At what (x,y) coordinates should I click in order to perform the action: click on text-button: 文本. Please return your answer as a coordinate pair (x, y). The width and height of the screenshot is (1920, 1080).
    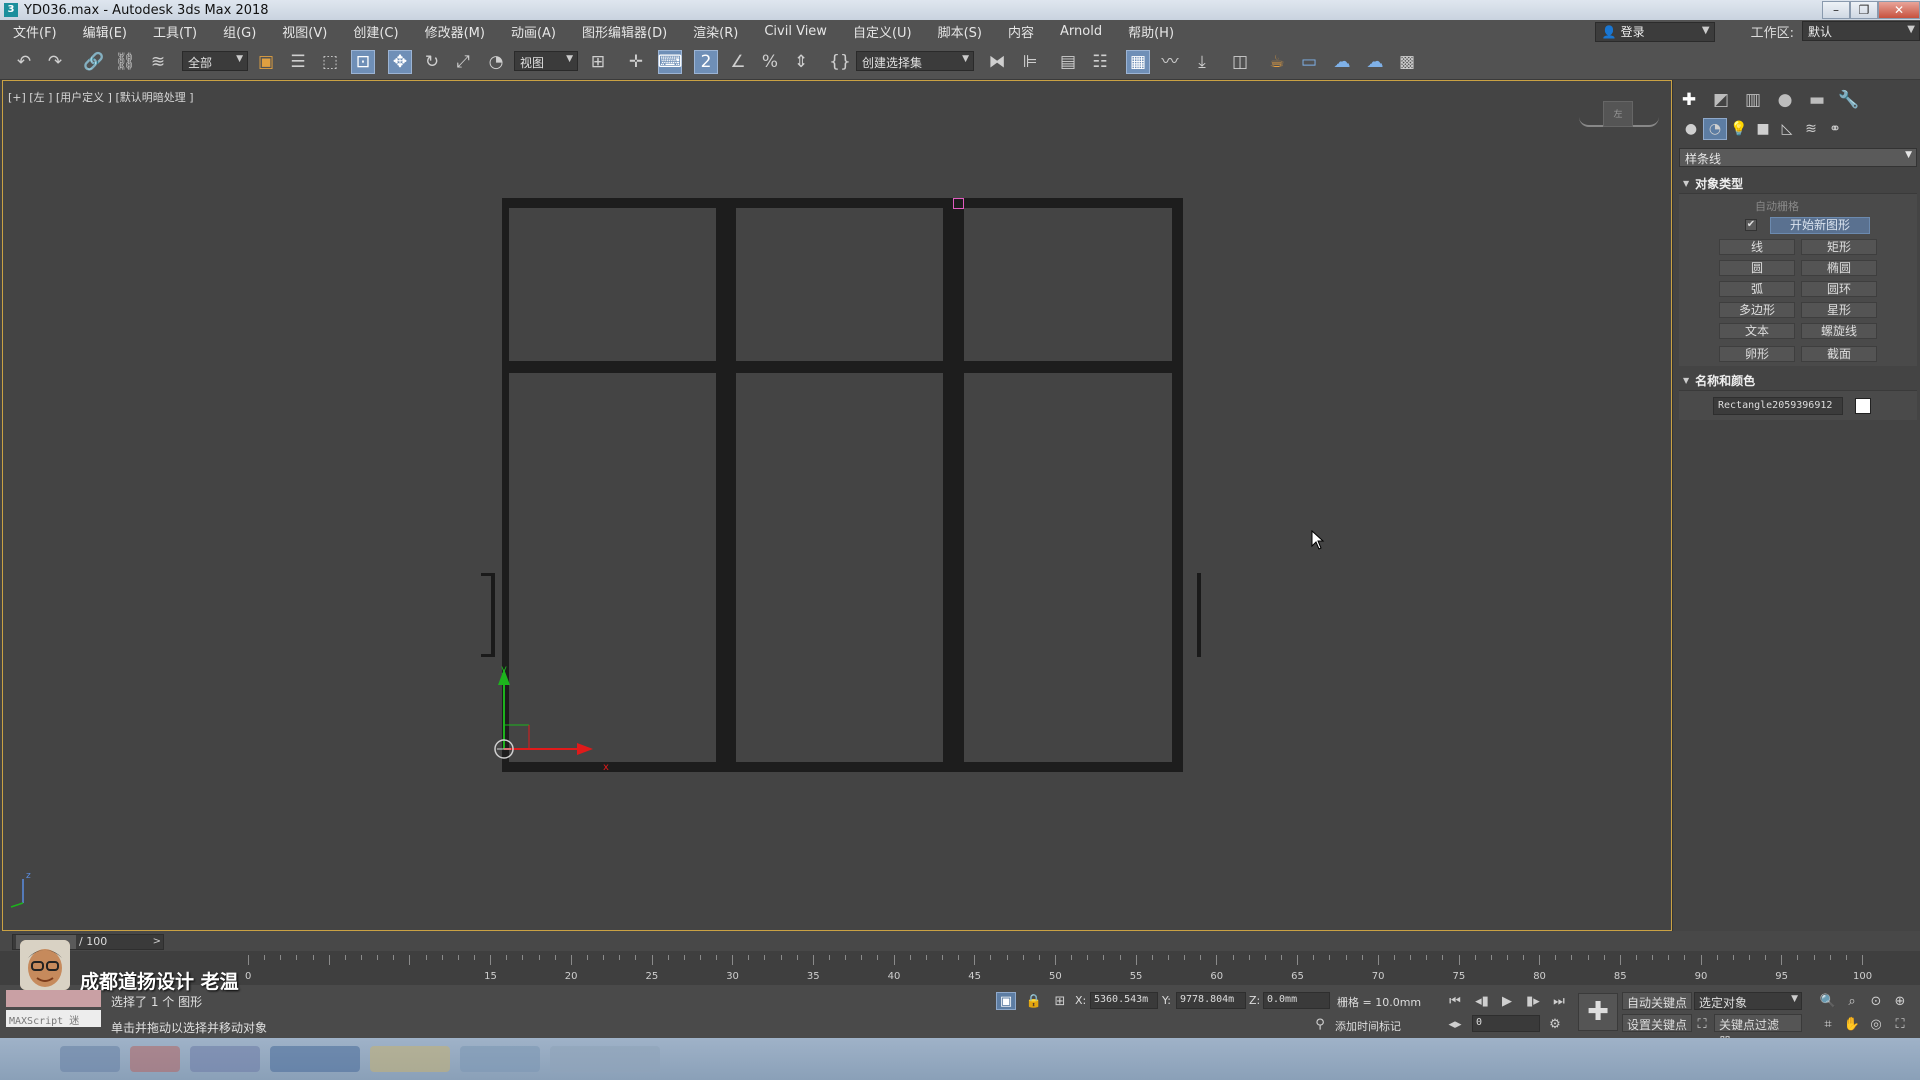
    Looking at the image, I should click on (1757, 331).